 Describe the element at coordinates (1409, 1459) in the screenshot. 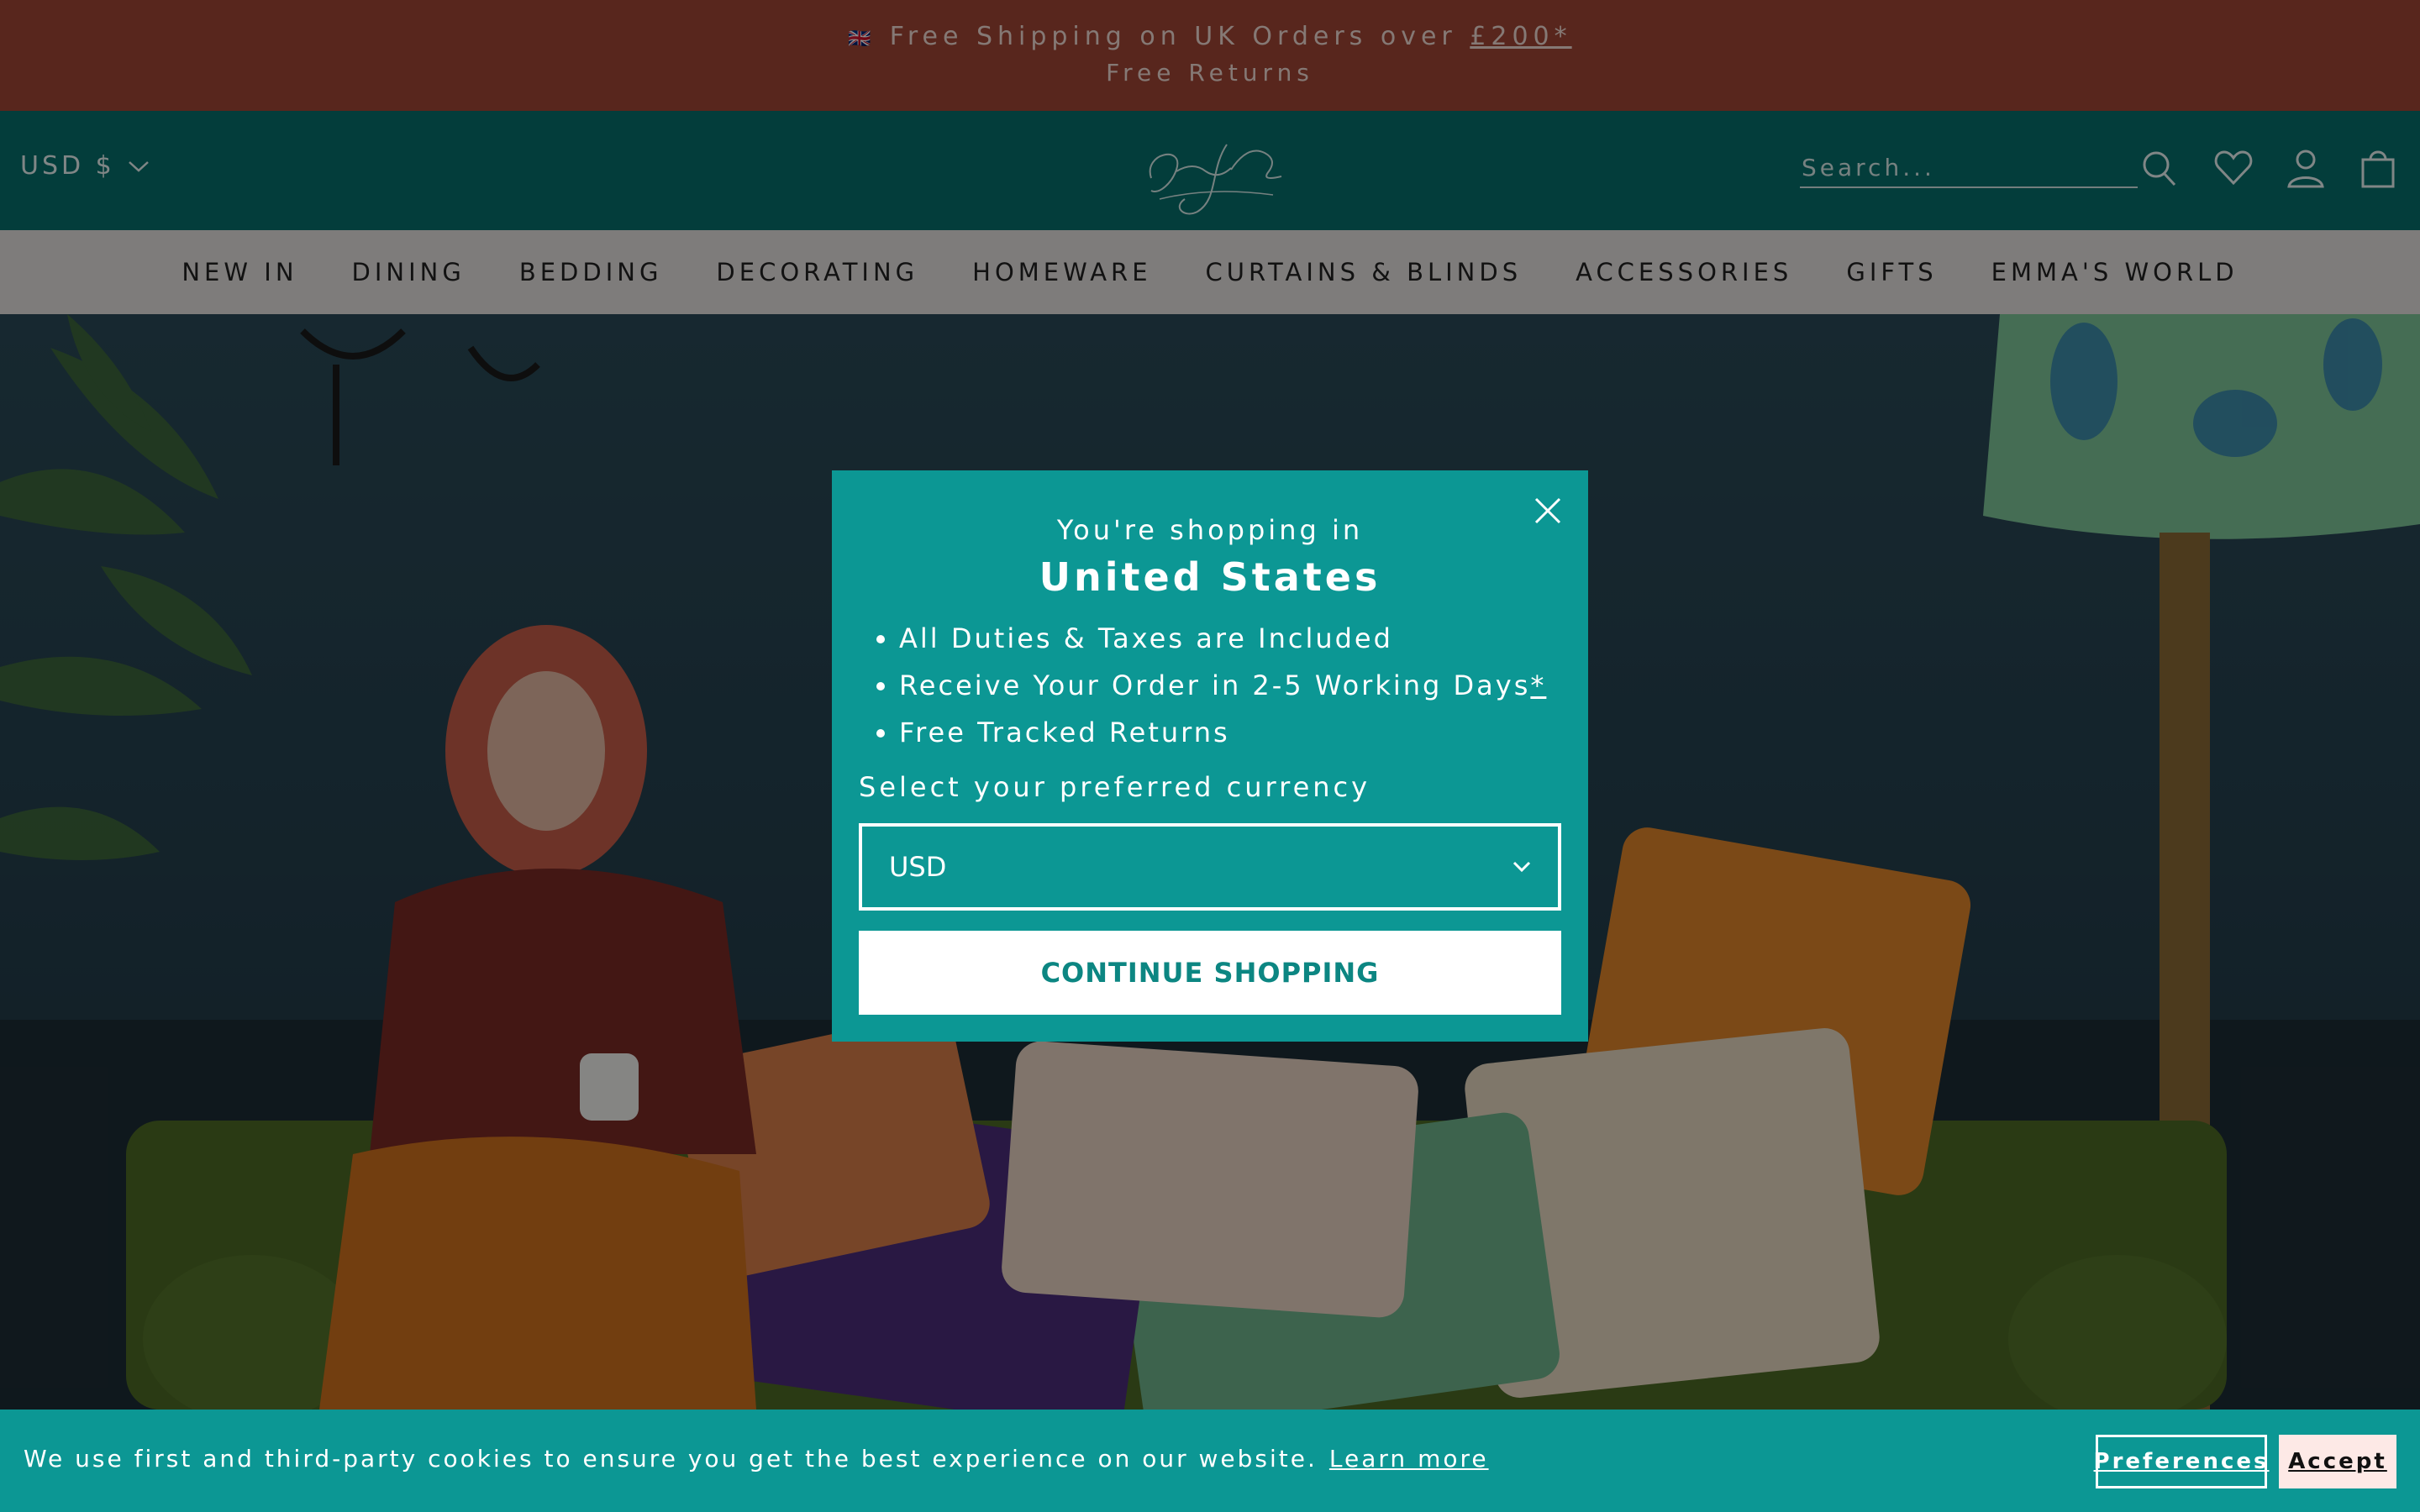

I see `learn-more-link: Learn more` at that location.